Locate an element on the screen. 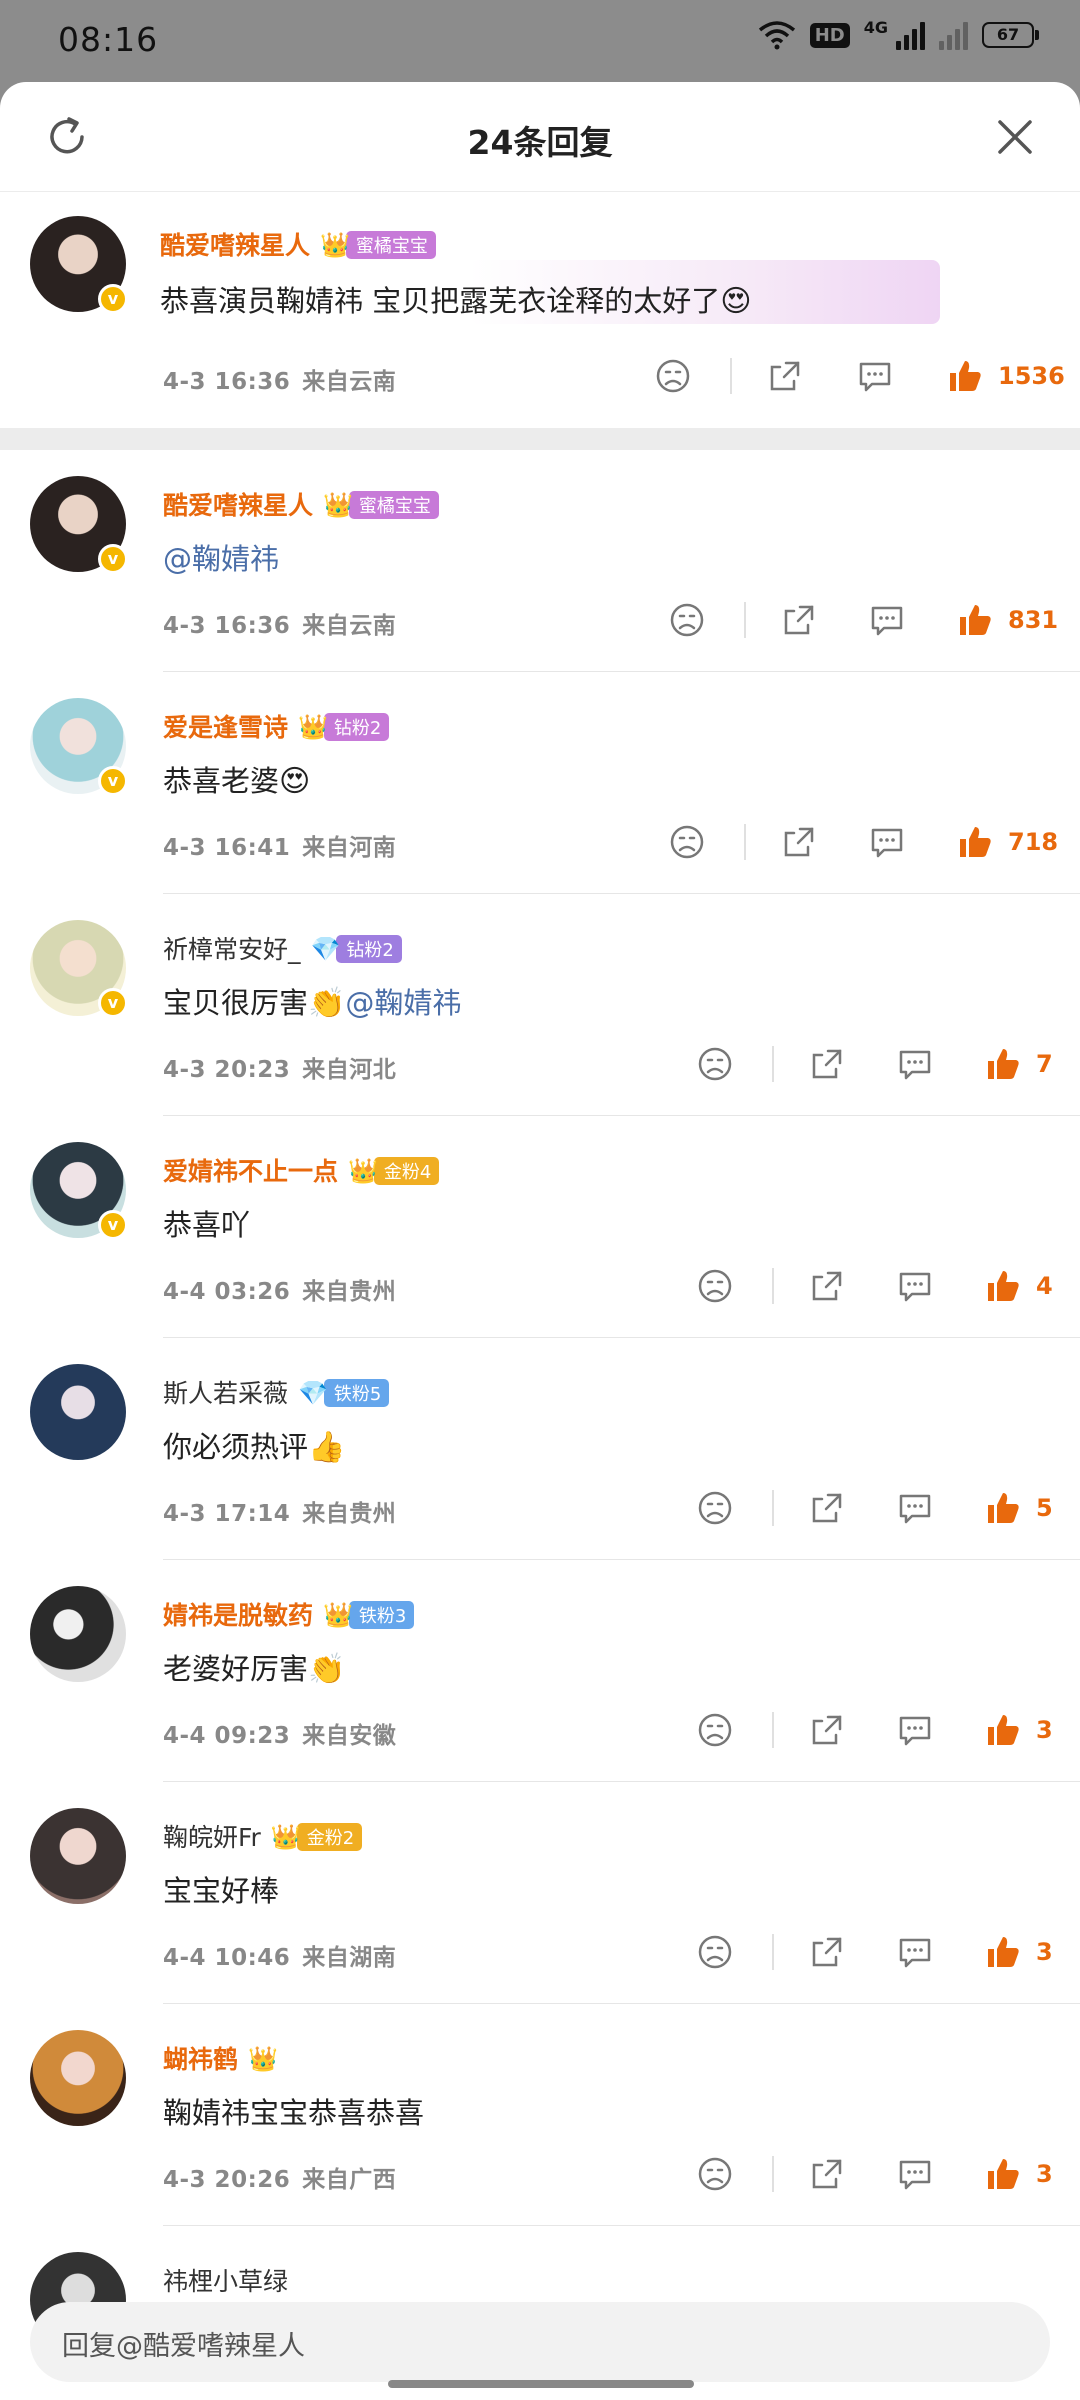 Image resolution: width=1080 pixels, height=2400 pixels. fan-badge: 👑 钻粉2 is located at coordinates (344, 727).